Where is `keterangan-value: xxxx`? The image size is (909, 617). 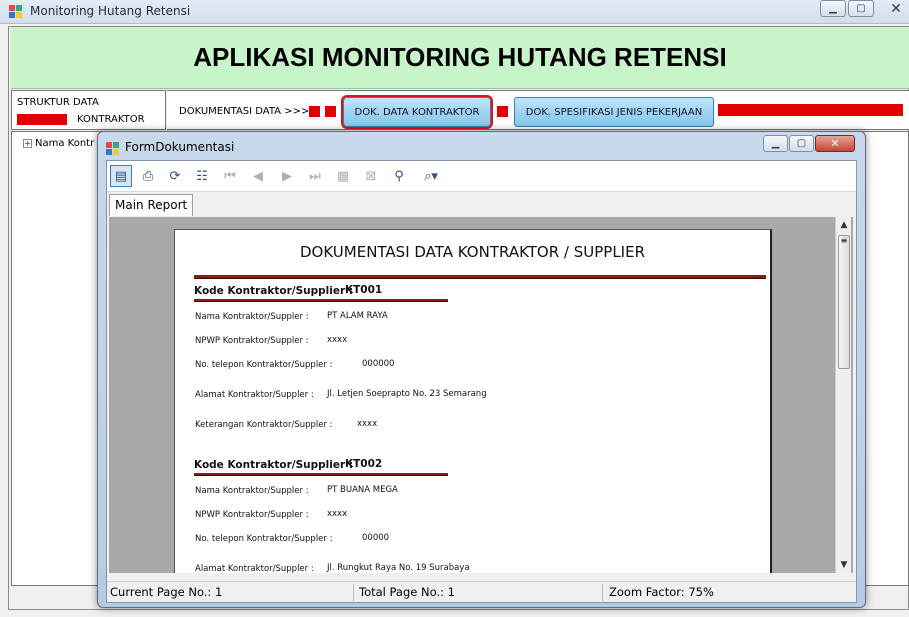 keterangan-value: xxxx is located at coordinates (367, 424).